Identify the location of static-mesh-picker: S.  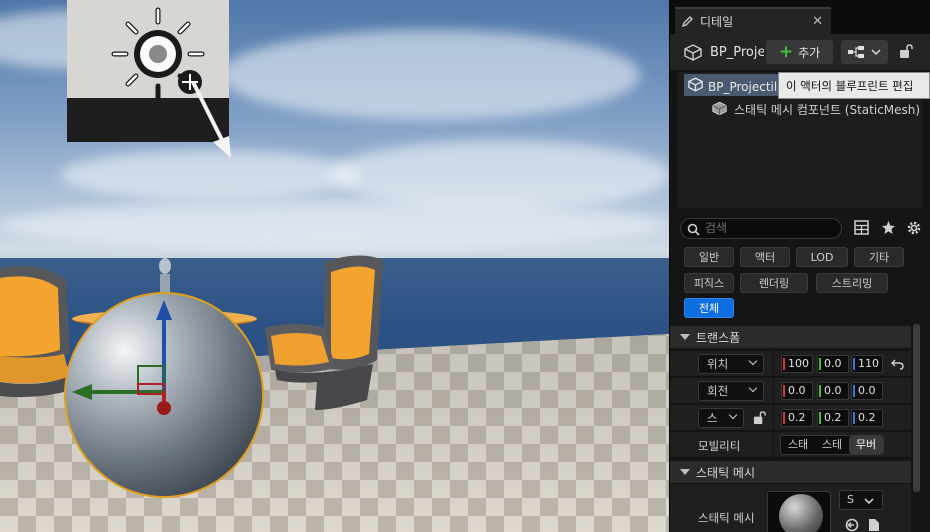
(861, 500).